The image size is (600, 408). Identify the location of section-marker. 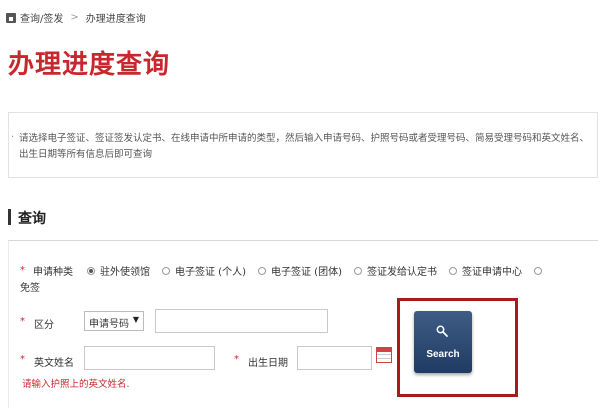
(9, 217).